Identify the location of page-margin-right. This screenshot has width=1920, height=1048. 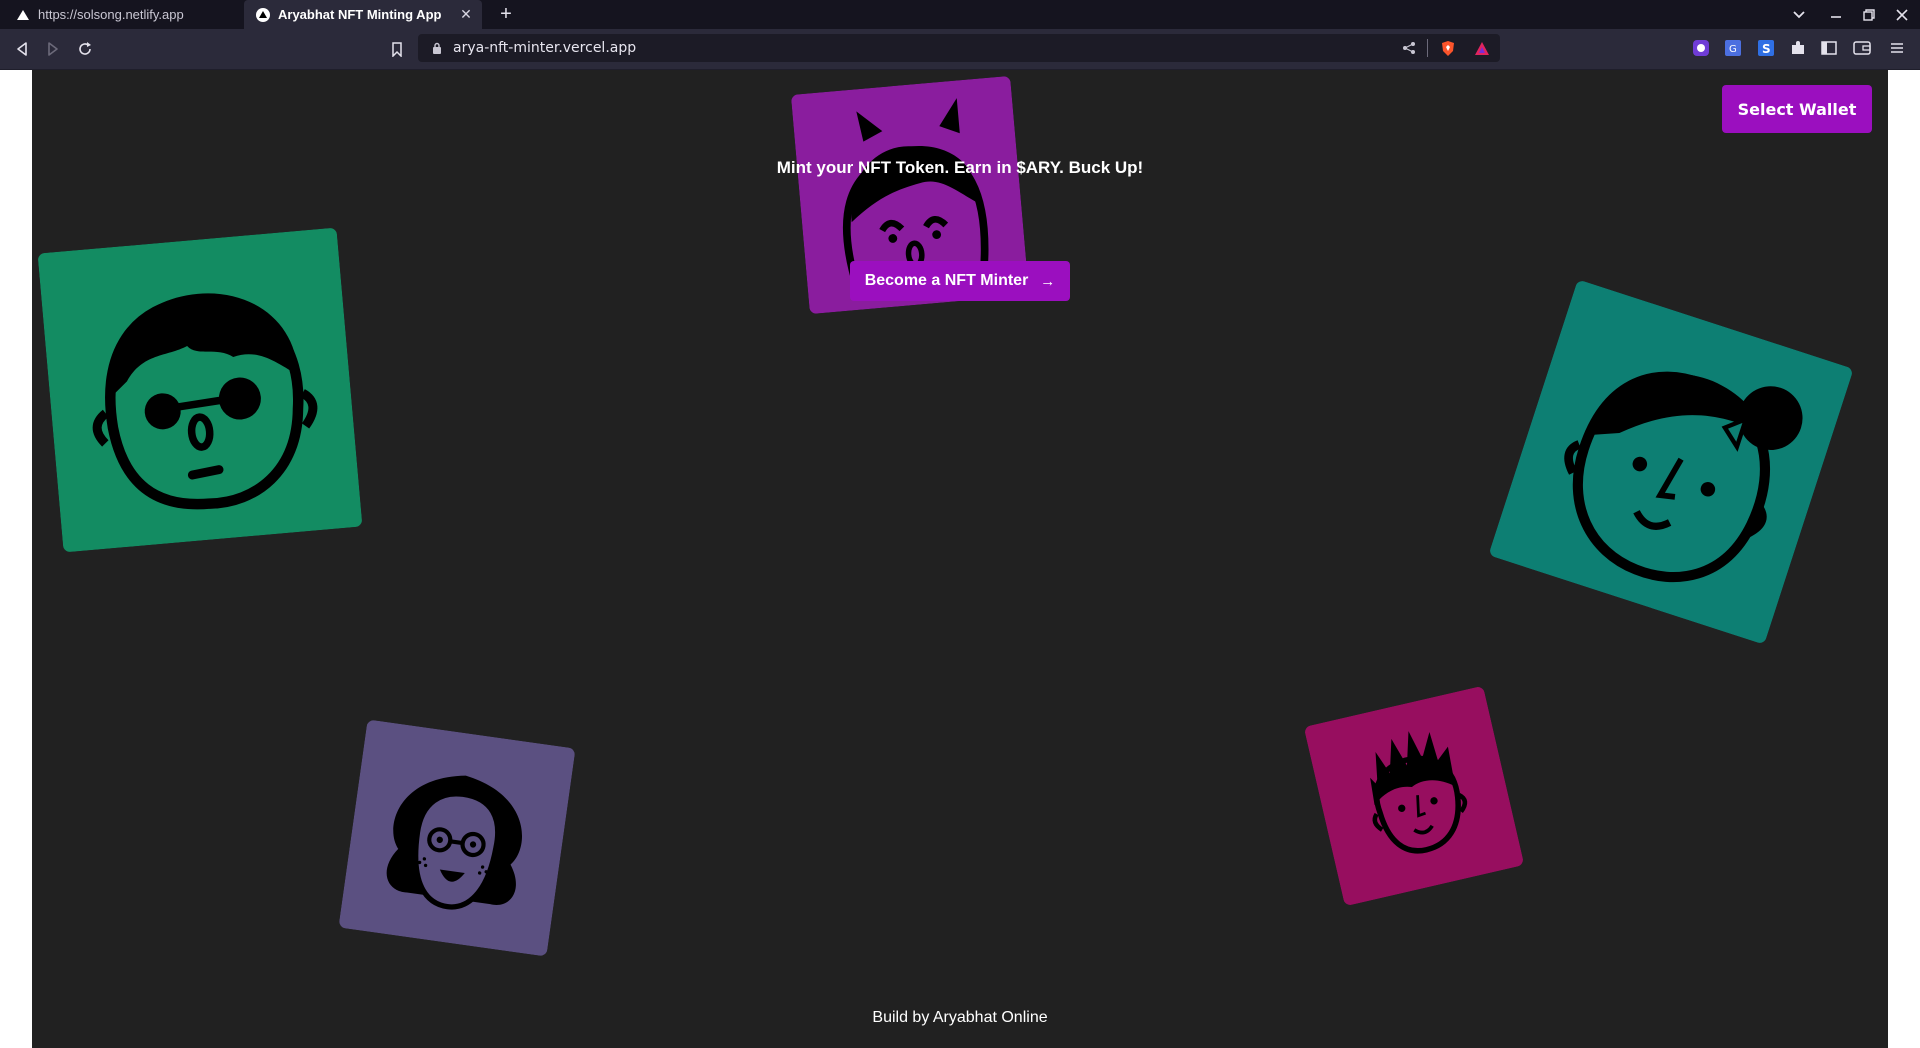
(1904, 559).